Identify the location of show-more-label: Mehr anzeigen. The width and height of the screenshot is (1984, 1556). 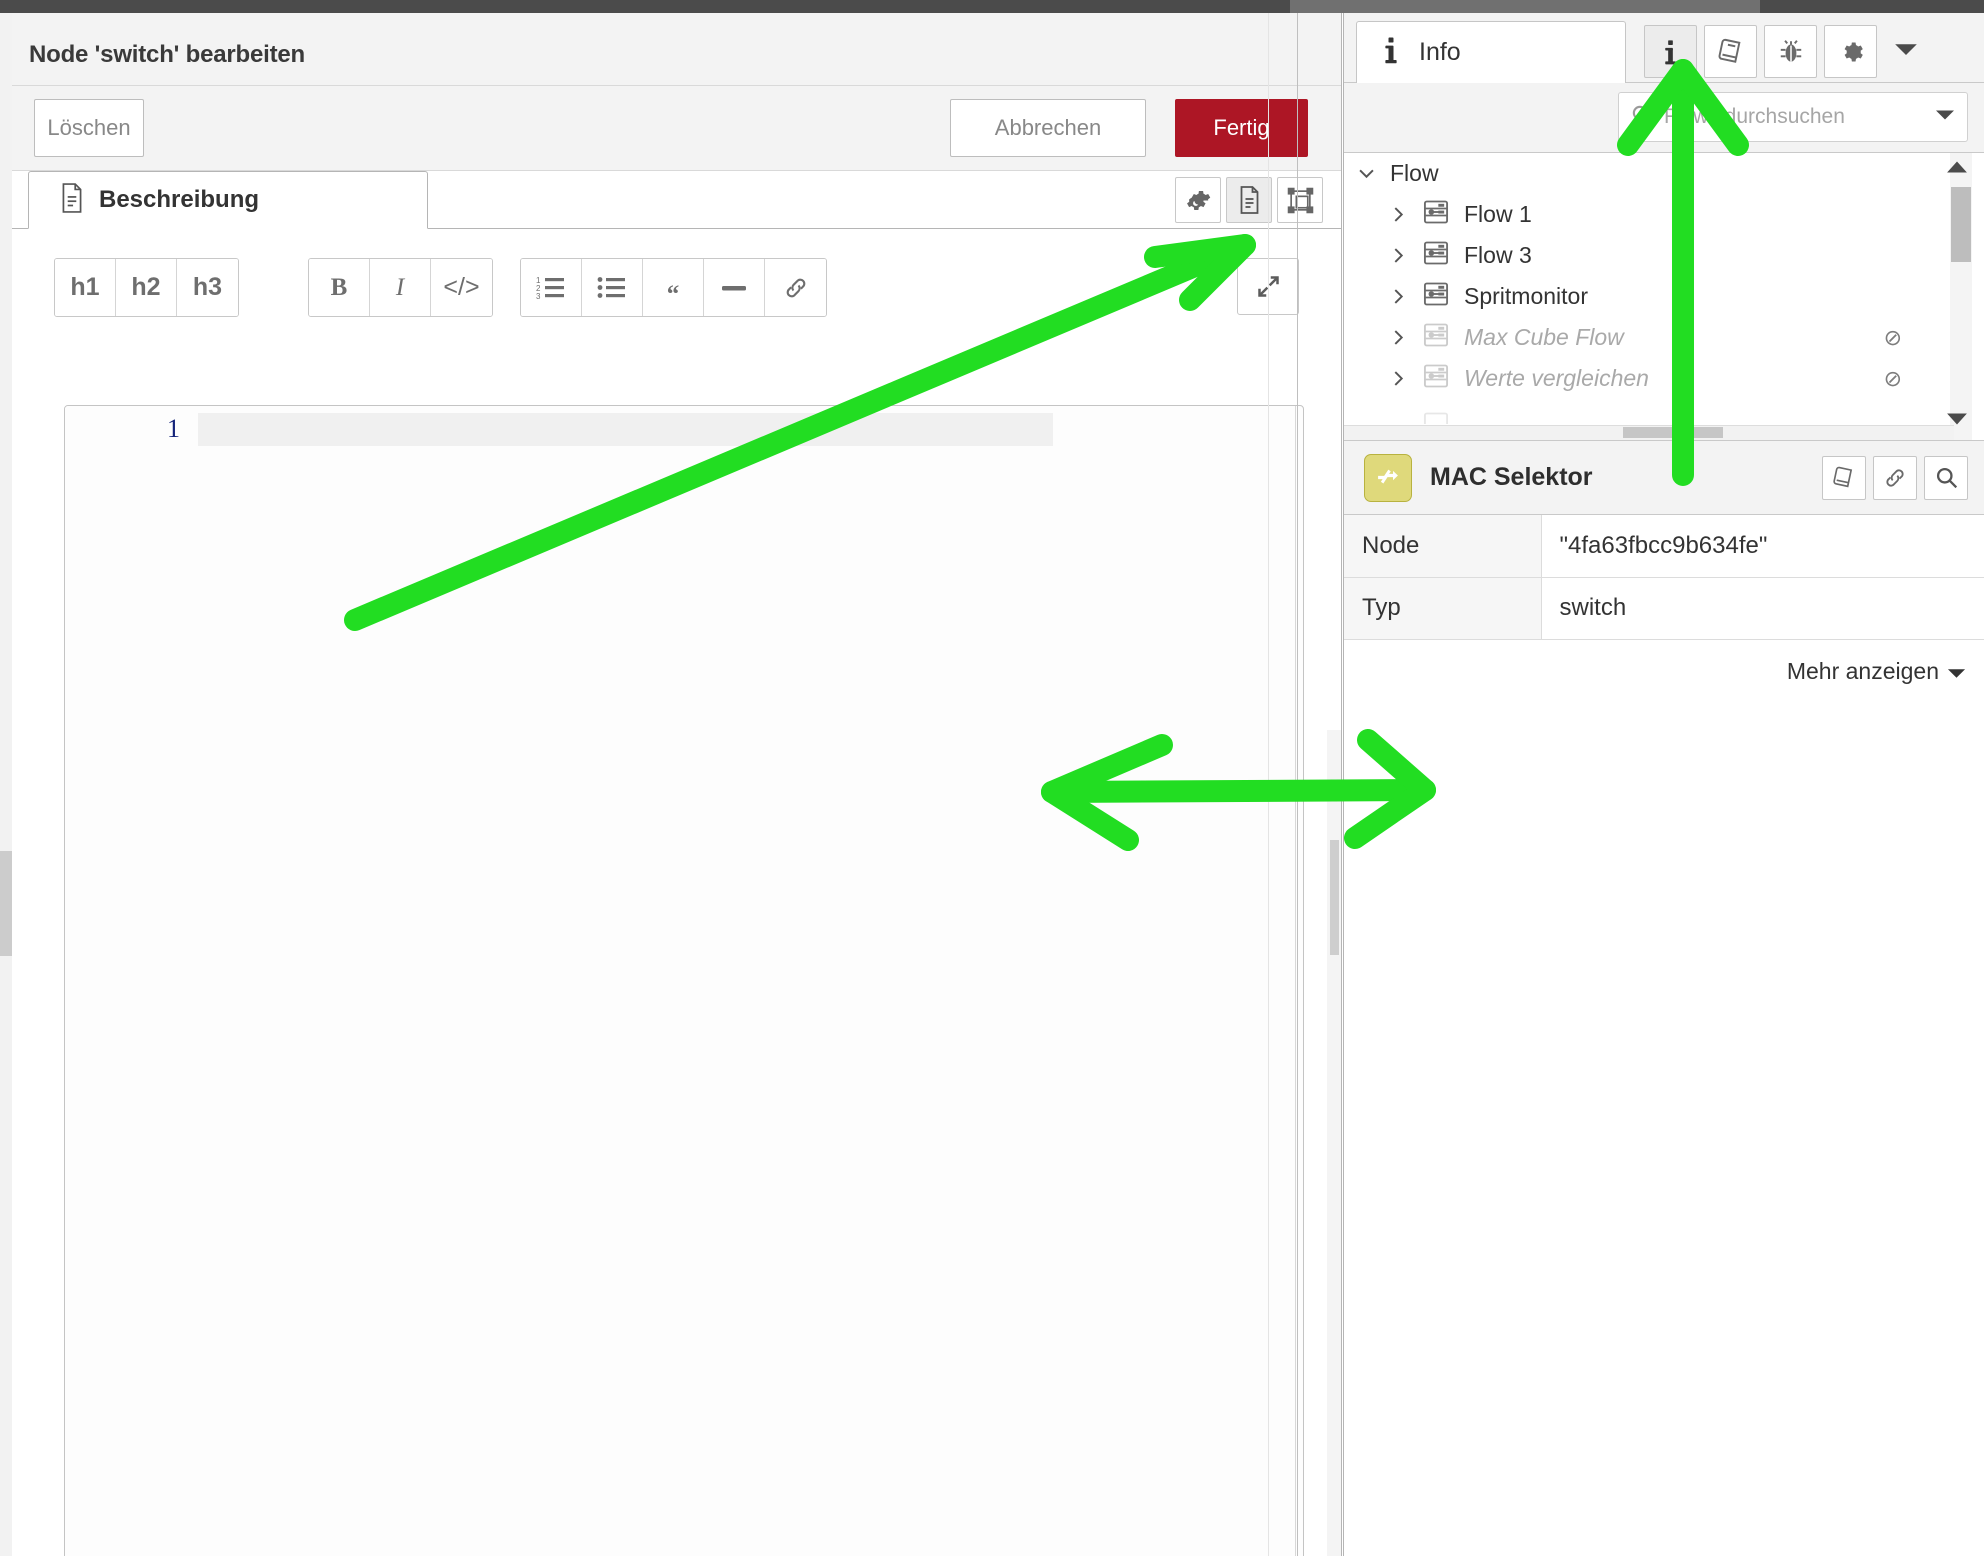
(1862, 671).